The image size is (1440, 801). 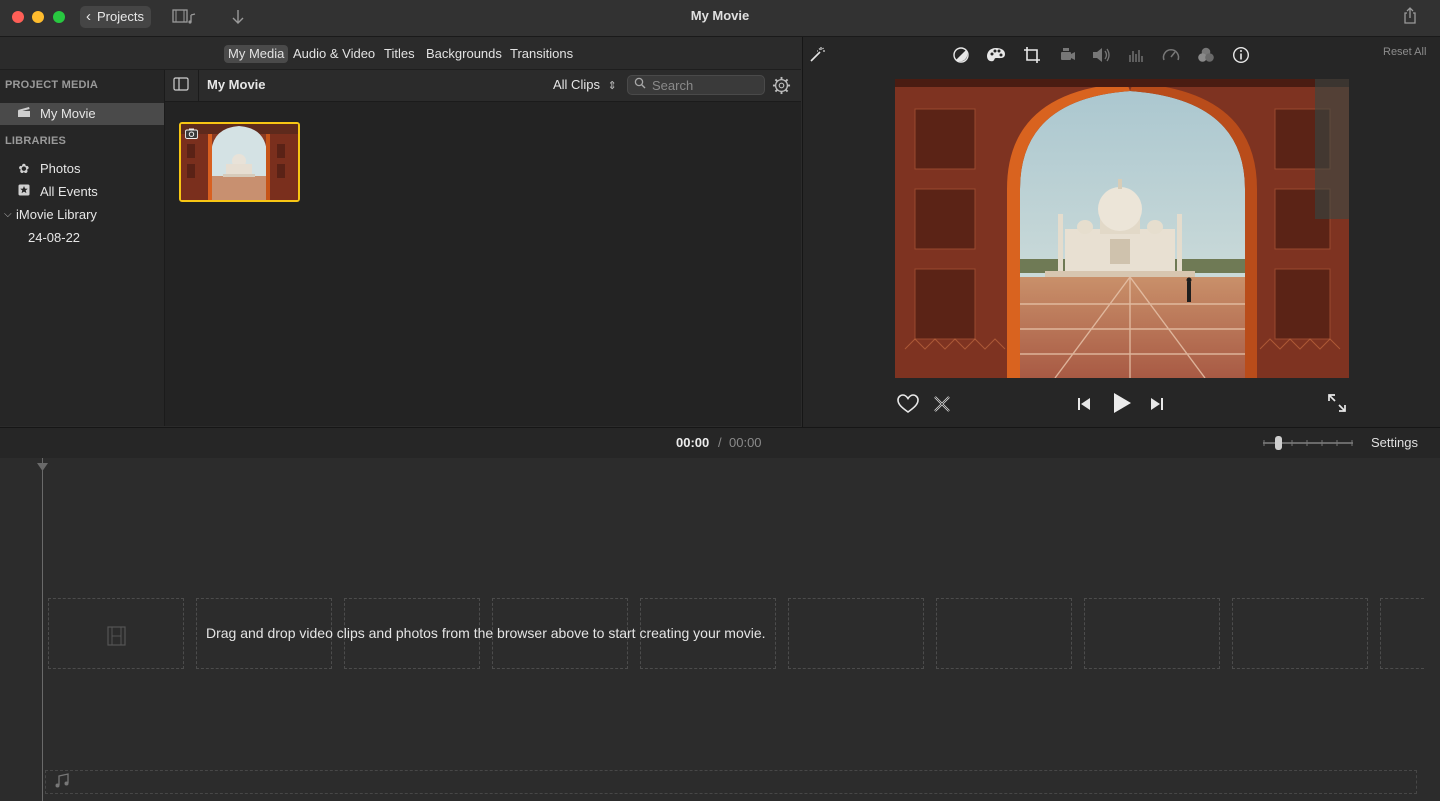 What do you see at coordinates (1067, 56) in the screenshot?
I see `stabilization-icon` at bounding box center [1067, 56].